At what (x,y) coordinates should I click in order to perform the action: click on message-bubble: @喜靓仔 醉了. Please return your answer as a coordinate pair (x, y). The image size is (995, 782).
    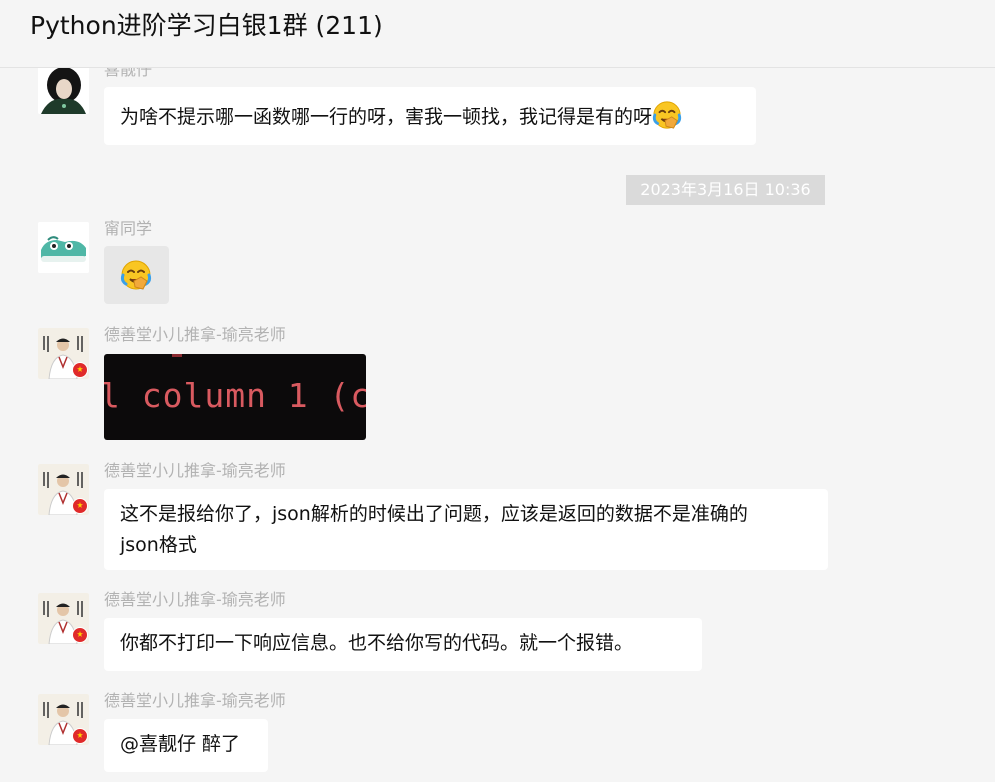
    Looking at the image, I should click on (186, 745).